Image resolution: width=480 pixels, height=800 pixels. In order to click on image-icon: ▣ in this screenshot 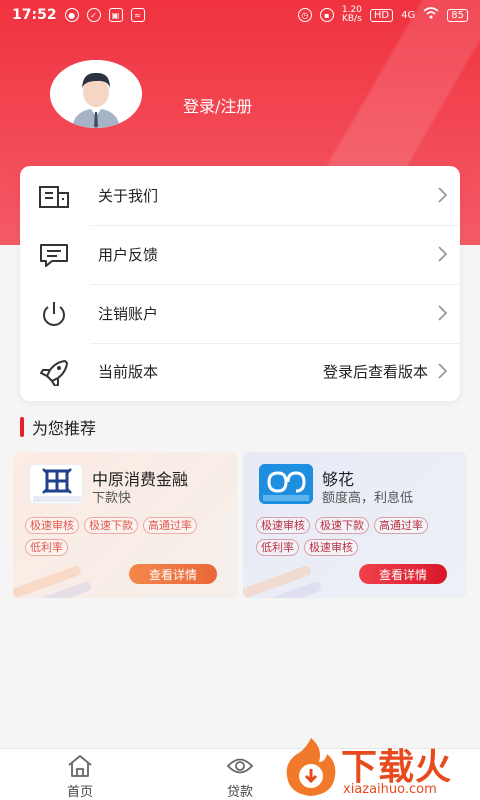, I will do `click(115, 15)`.